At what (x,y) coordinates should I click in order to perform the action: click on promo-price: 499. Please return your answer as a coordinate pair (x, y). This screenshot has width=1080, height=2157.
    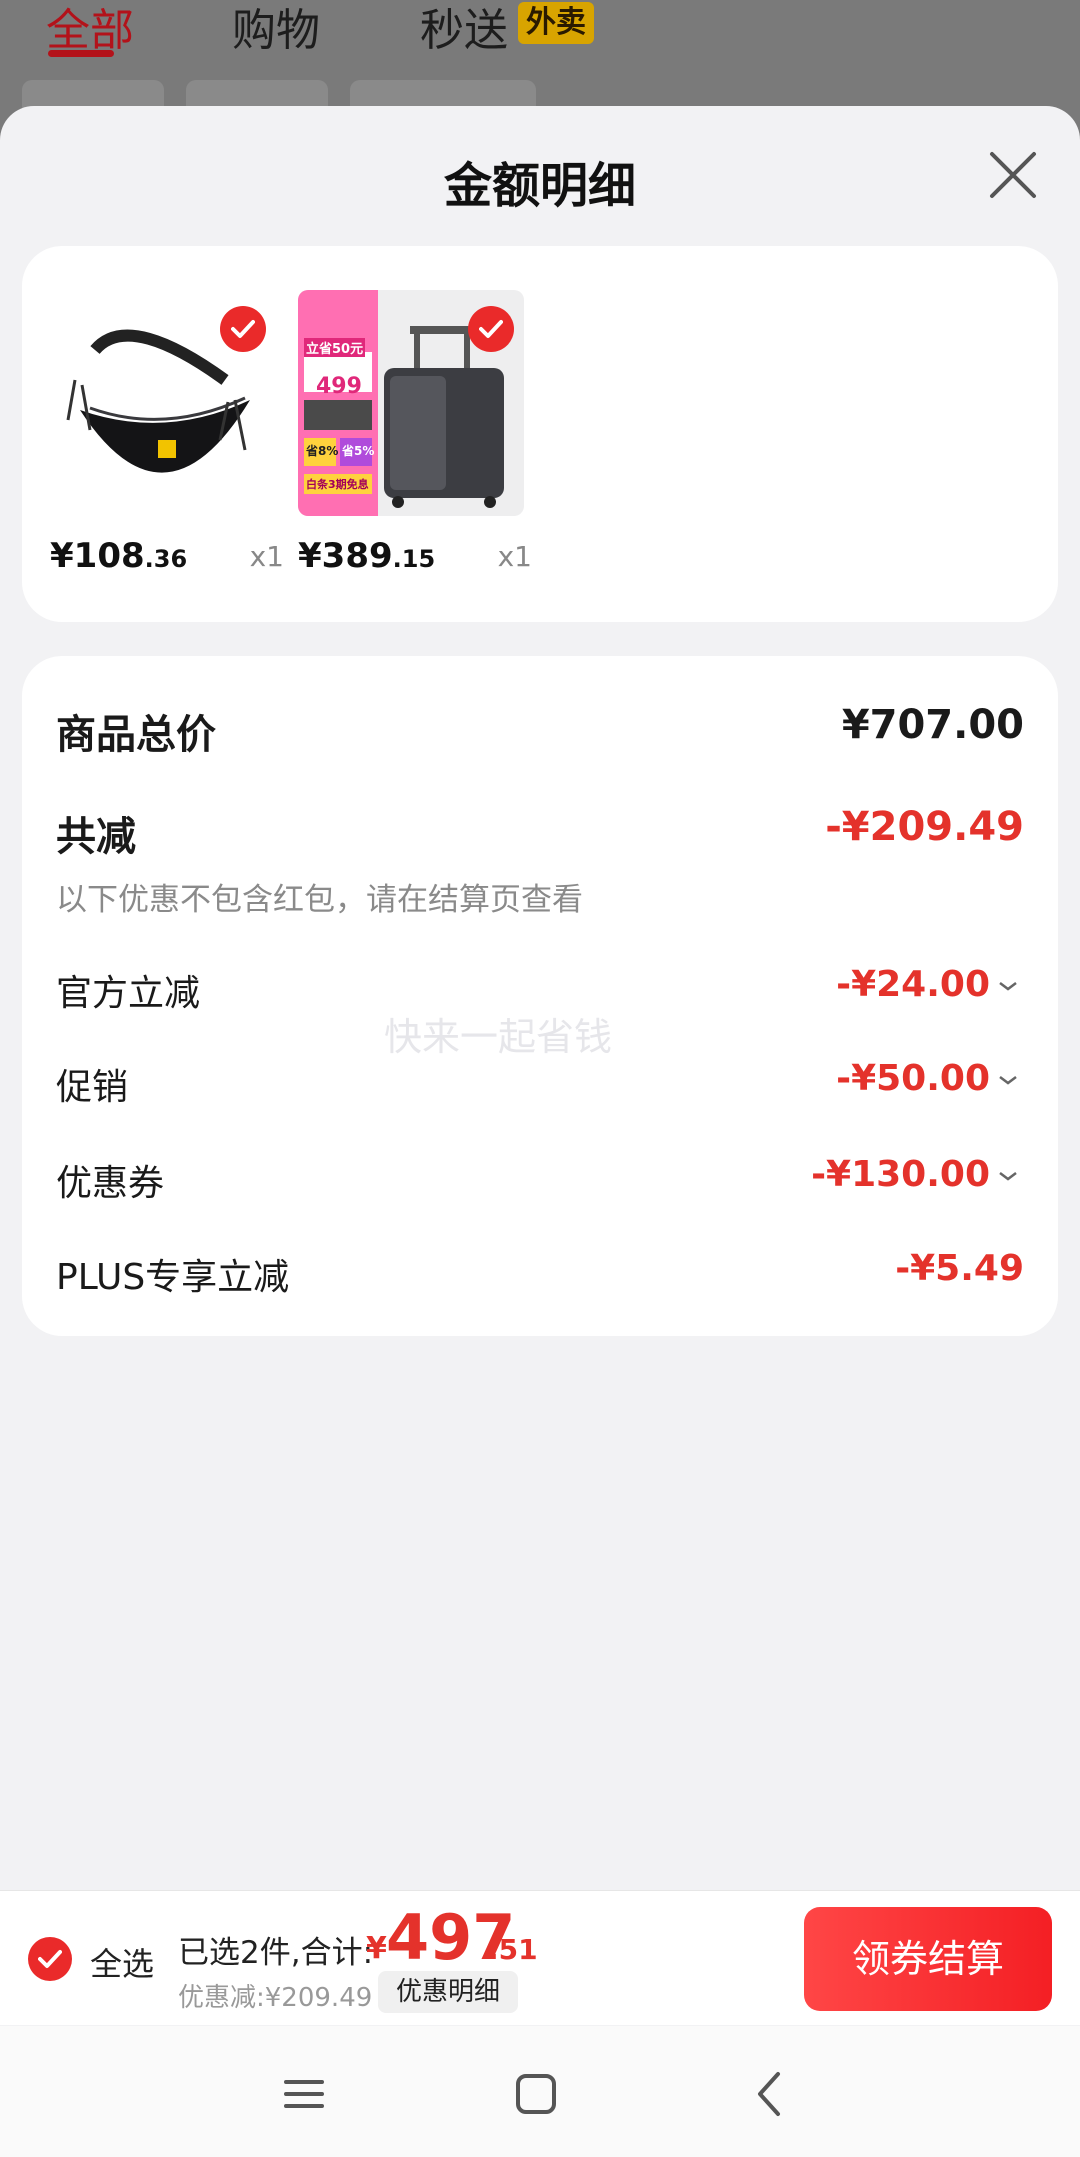
    Looking at the image, I should click on (339, 386).